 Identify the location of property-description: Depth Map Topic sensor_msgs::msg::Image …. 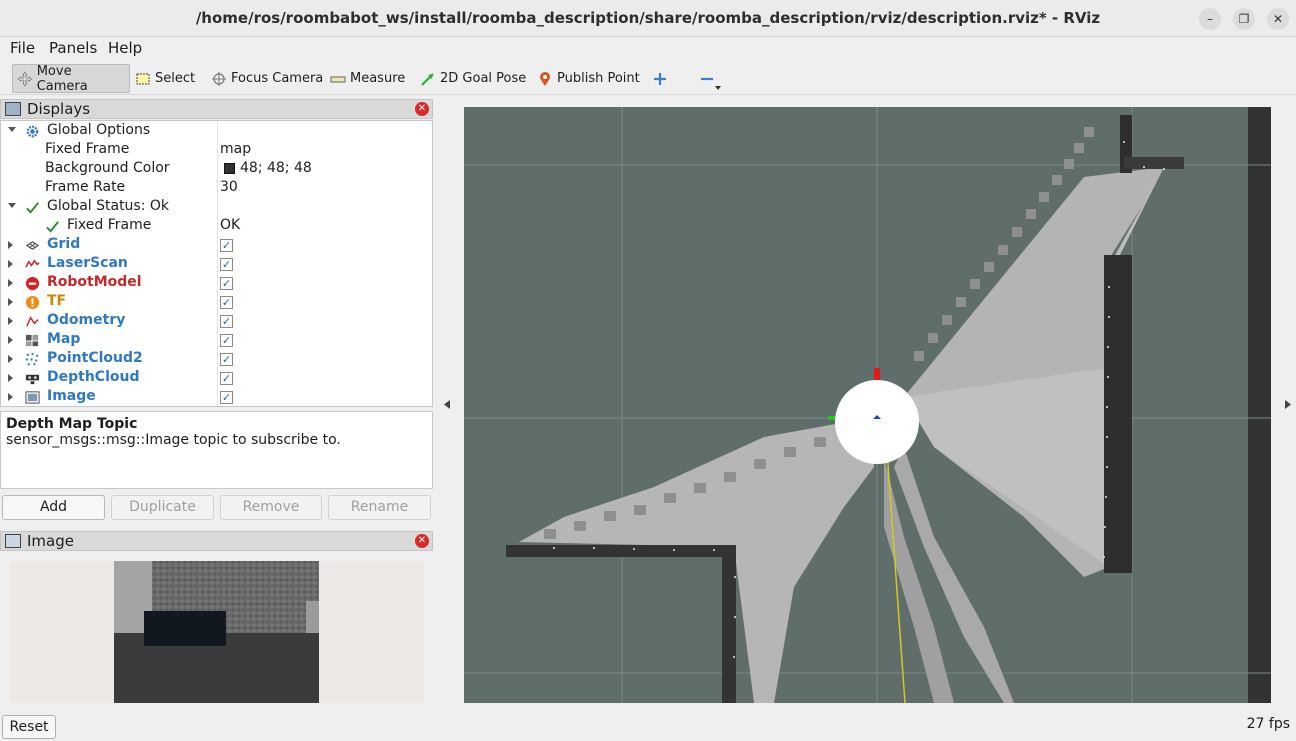
(216, 450).